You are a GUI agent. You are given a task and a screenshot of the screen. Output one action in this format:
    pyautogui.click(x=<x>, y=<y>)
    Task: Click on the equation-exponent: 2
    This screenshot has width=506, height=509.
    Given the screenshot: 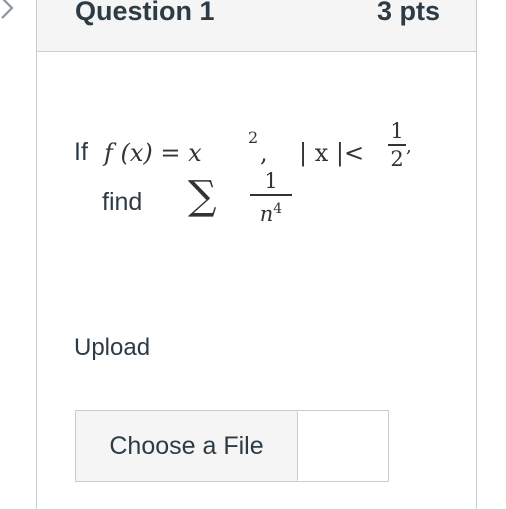 What is the action you would take?
    pyautogui.click(x=253, y=137)
    